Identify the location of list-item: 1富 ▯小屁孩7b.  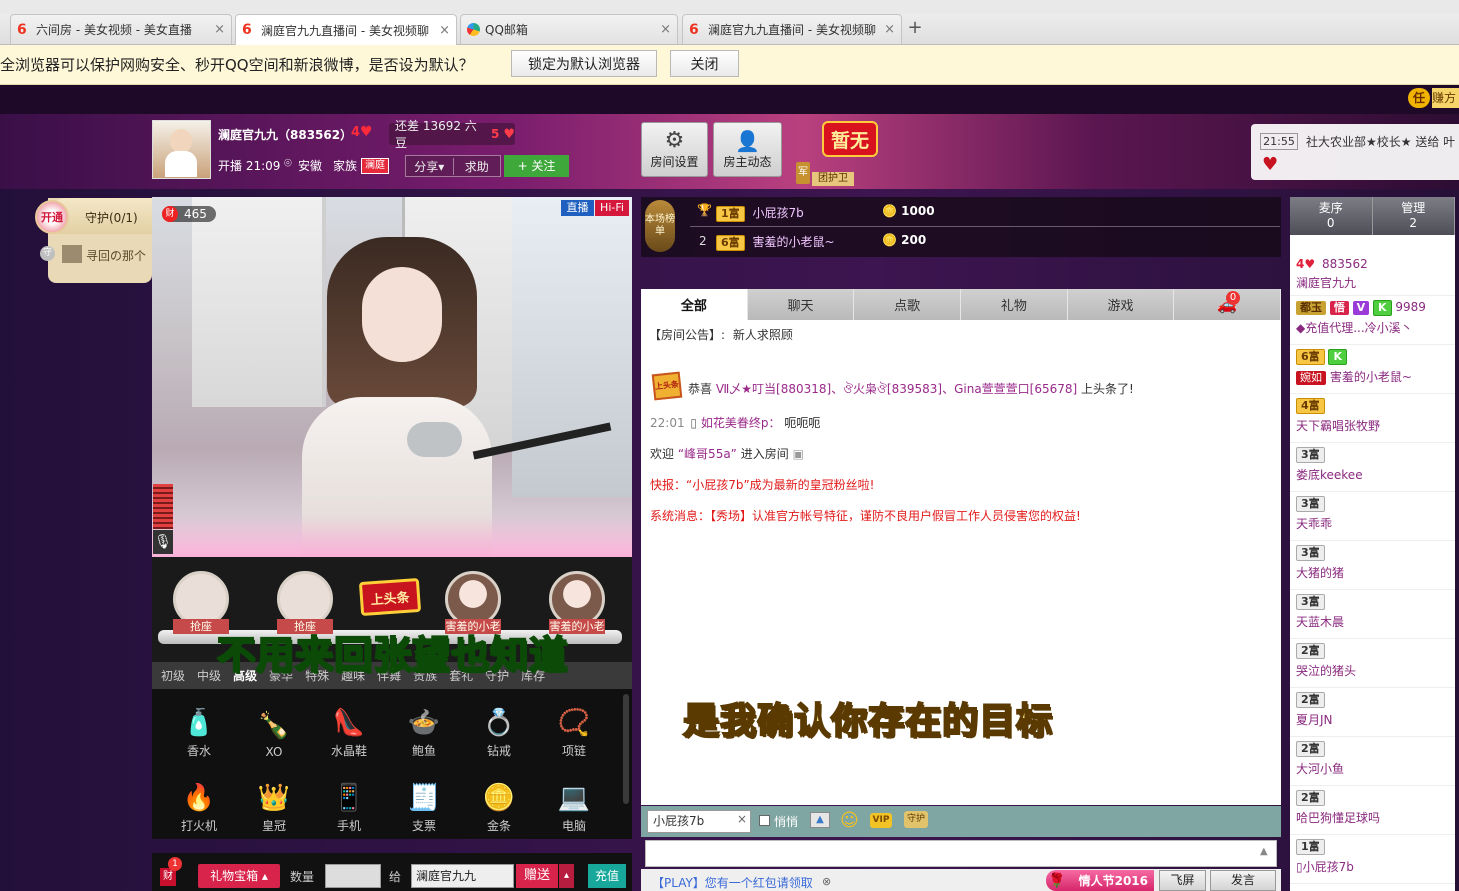
(1372, 859).